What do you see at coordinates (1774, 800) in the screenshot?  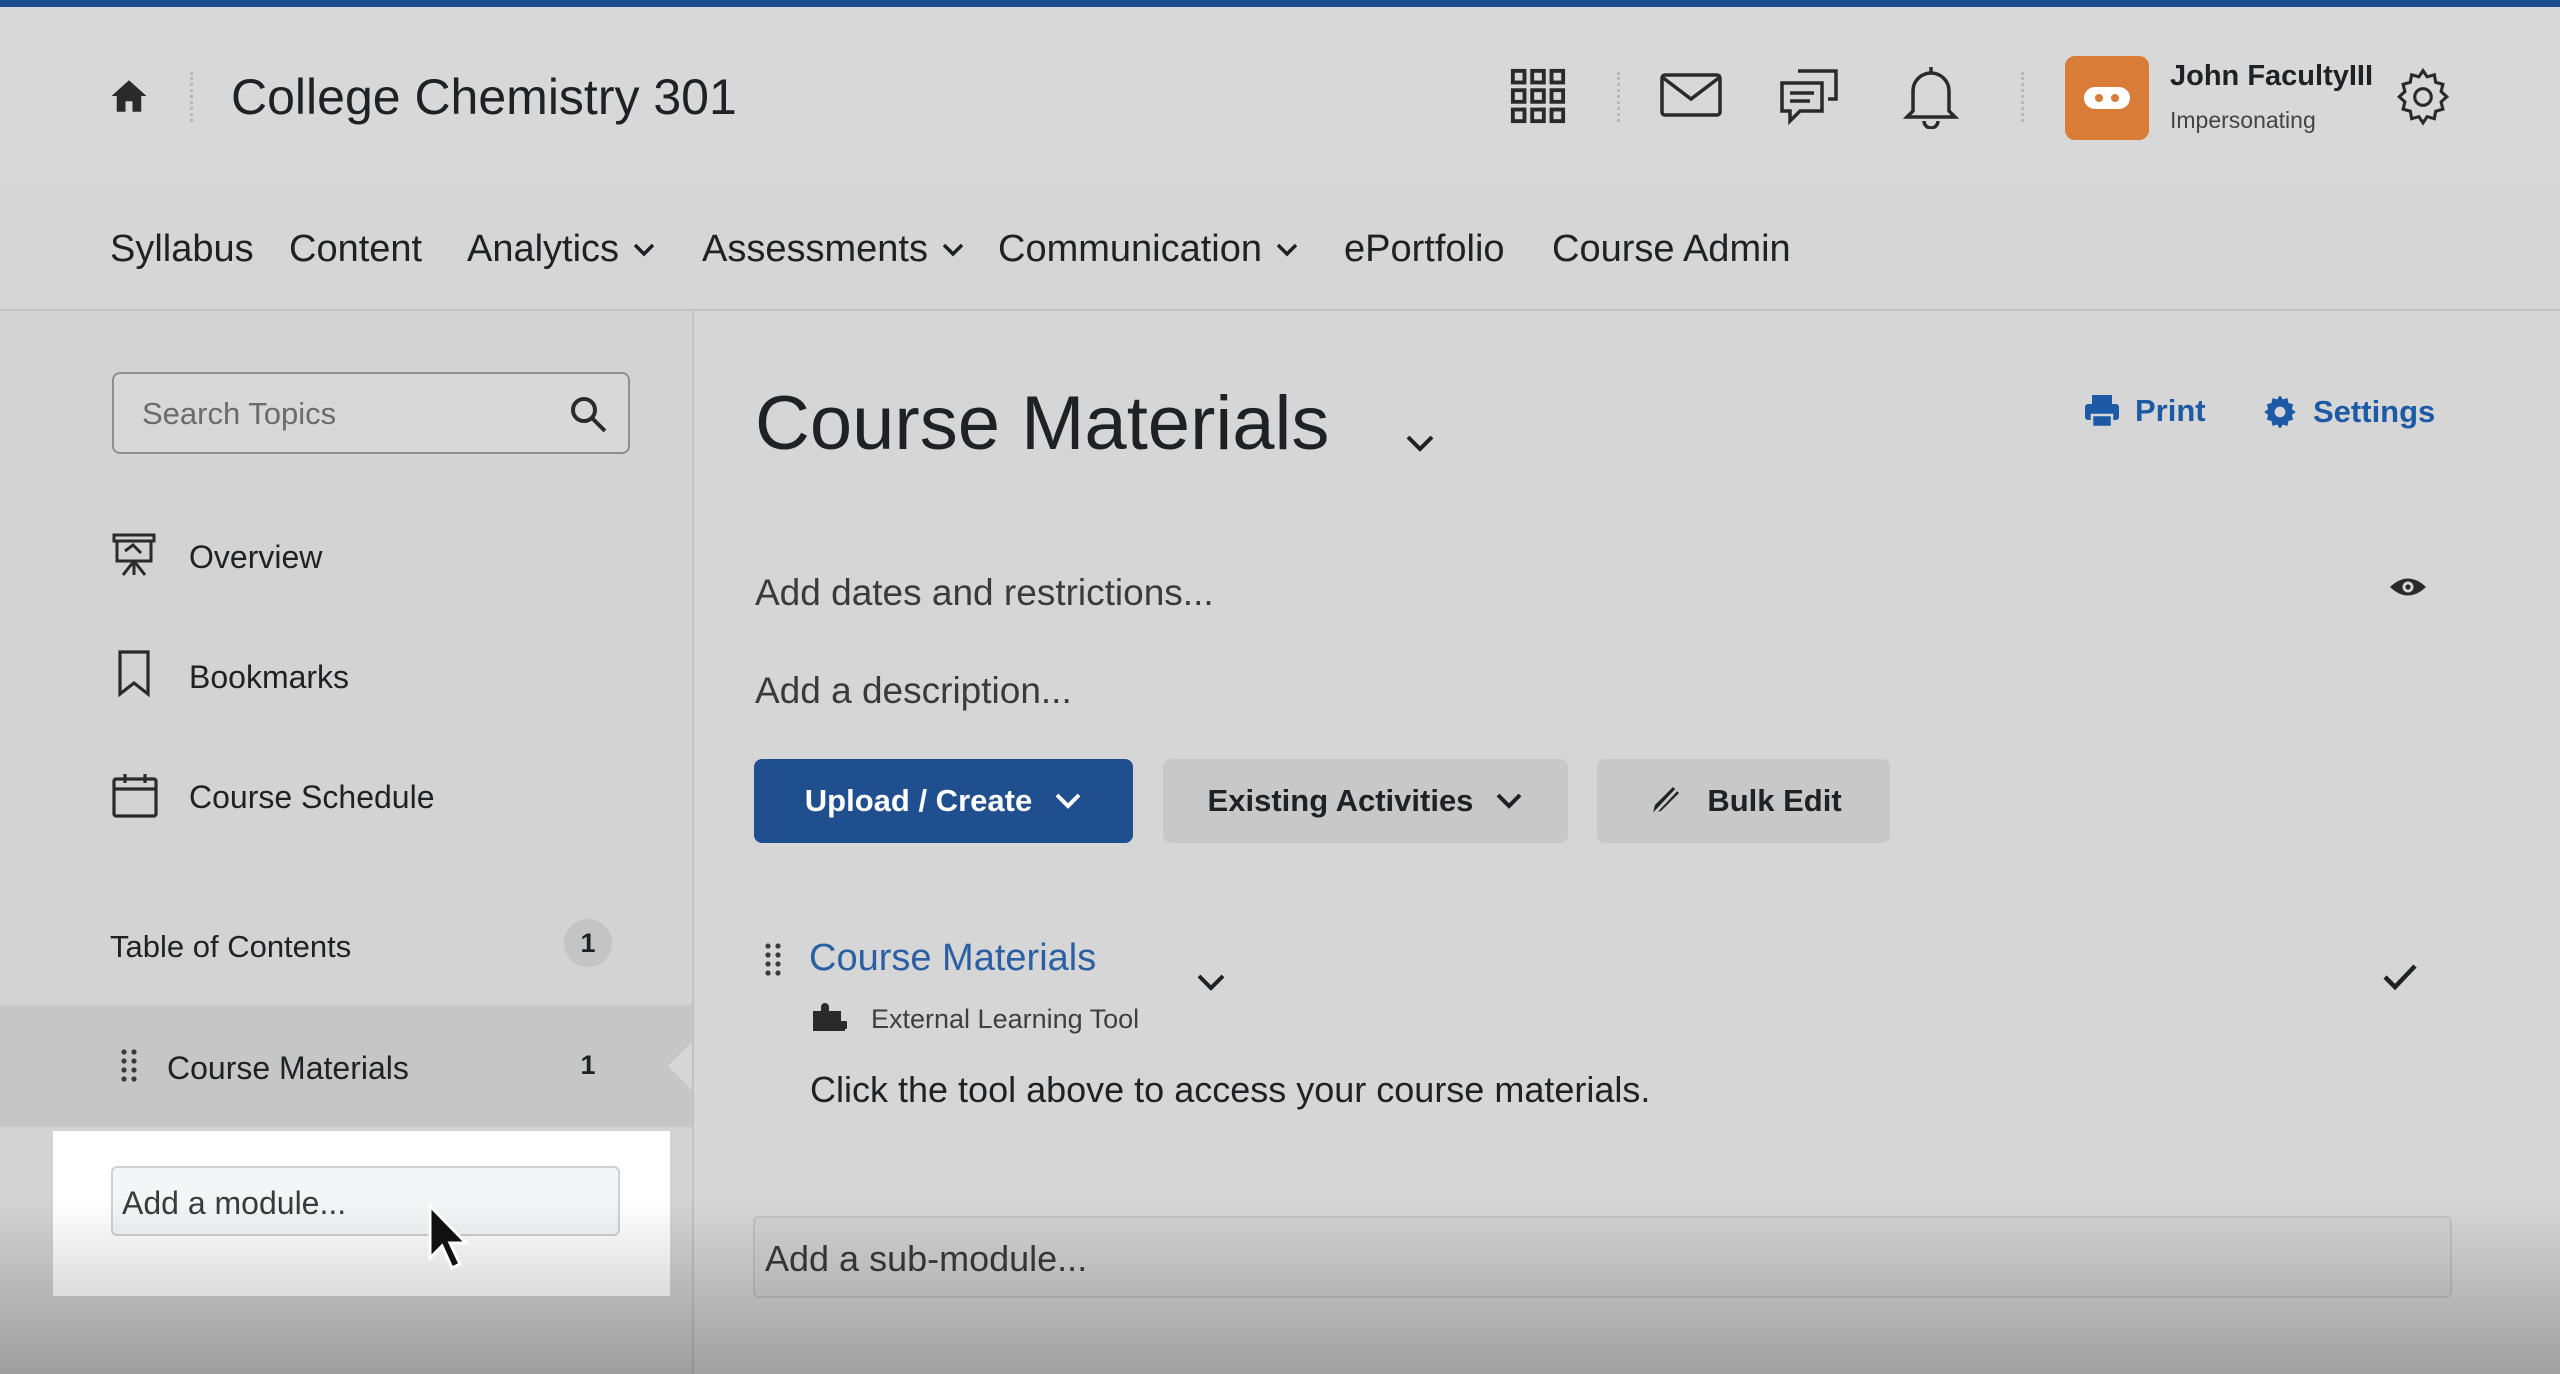 I see `button-label: Bulk Edit` at bounding box center [1774, 800].